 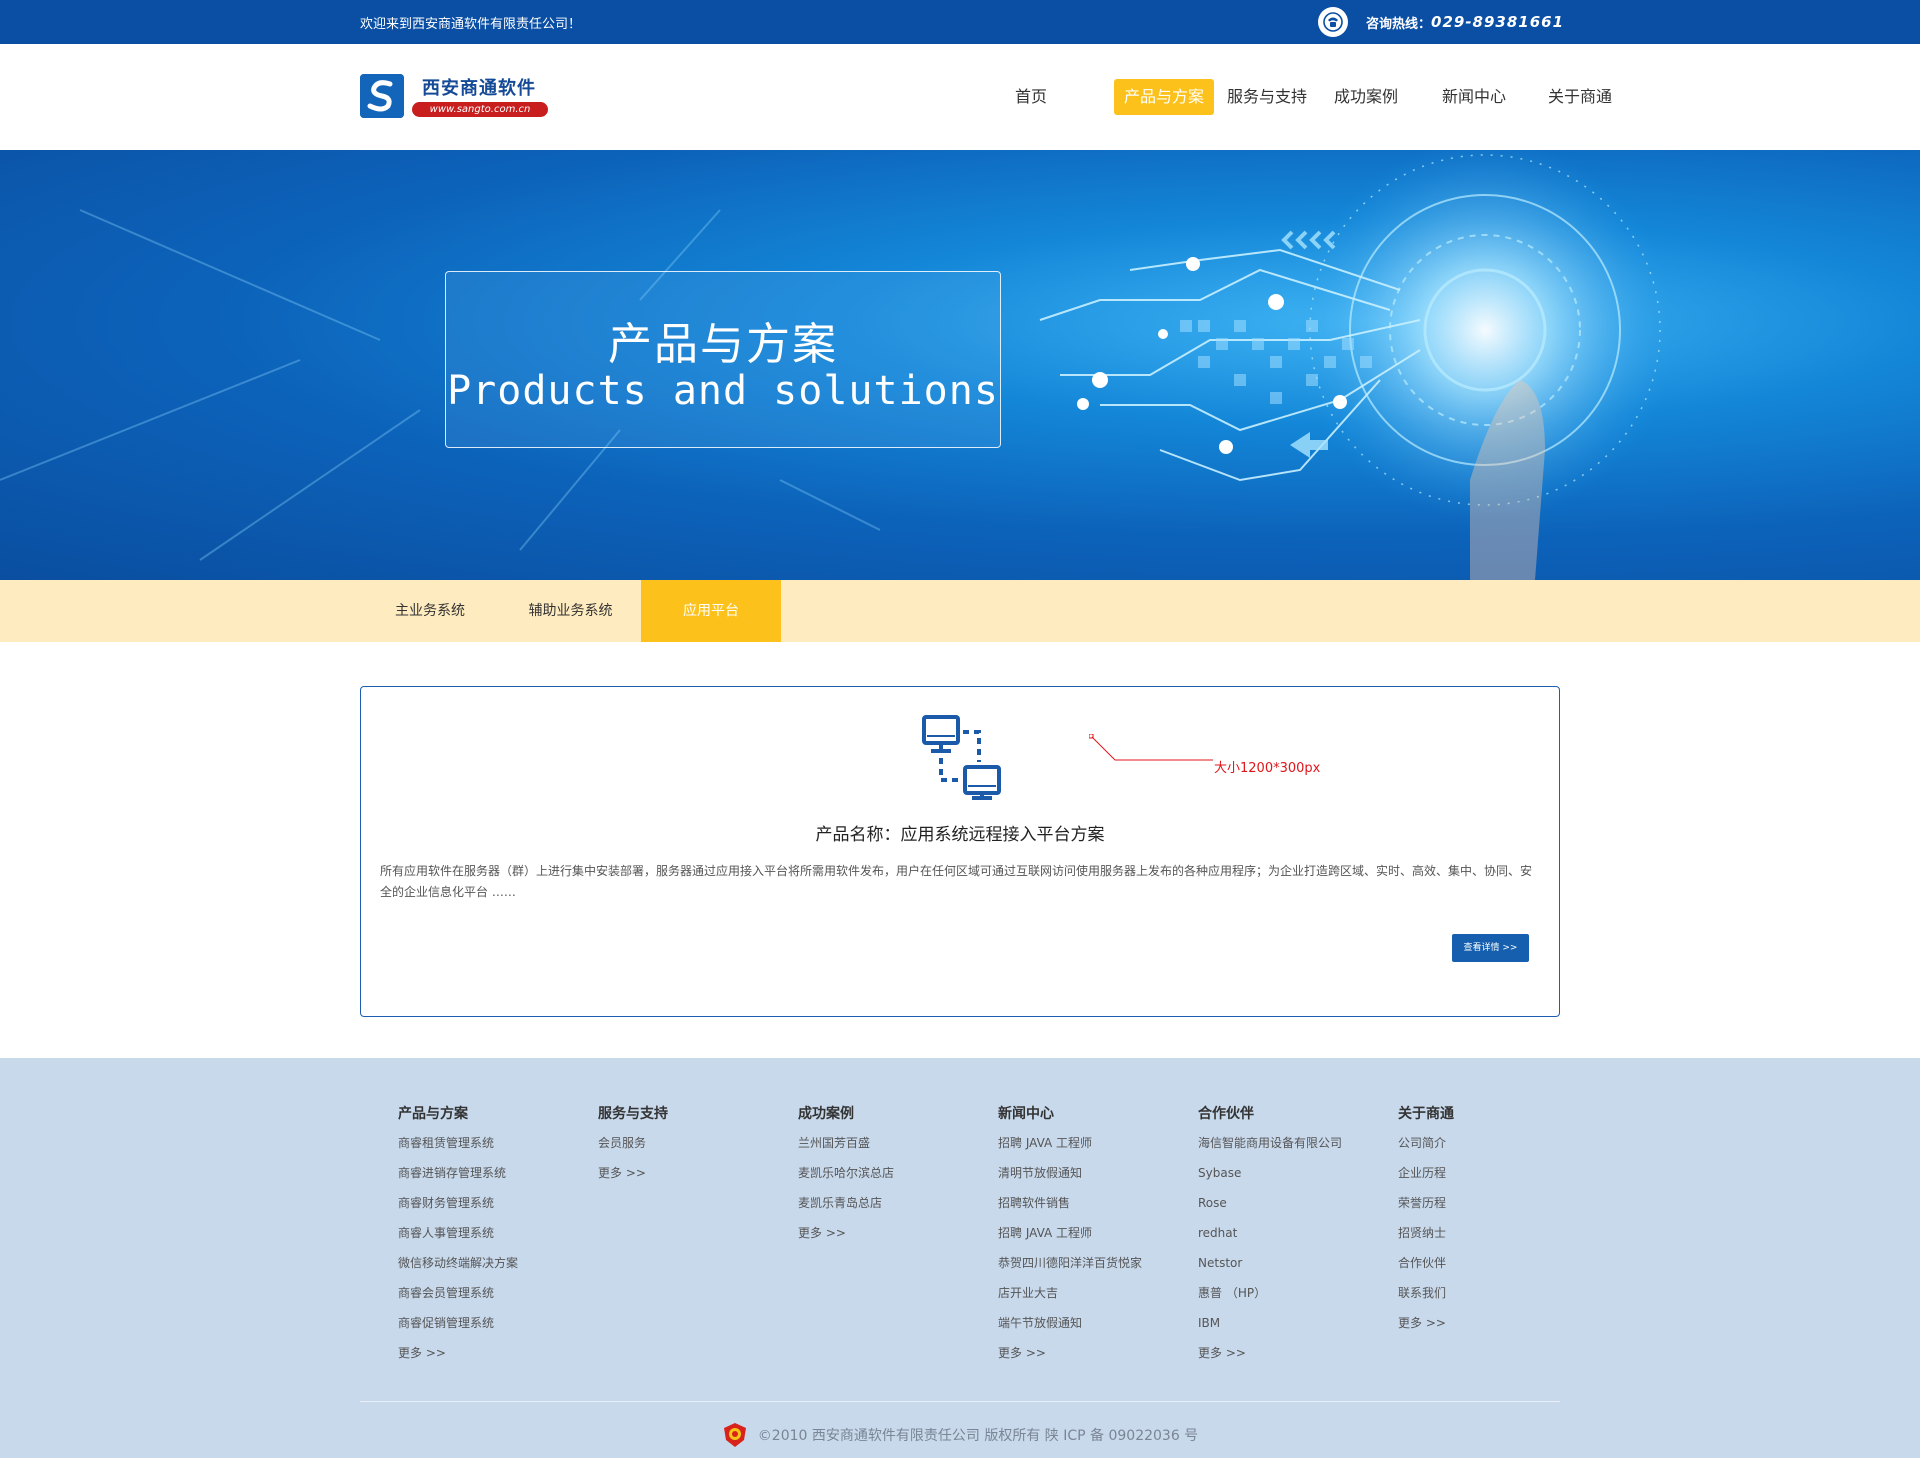 I want to click on sub-tabs: 主业务系统 辅助业务系统 应用平台, so click(x=960, y=611).